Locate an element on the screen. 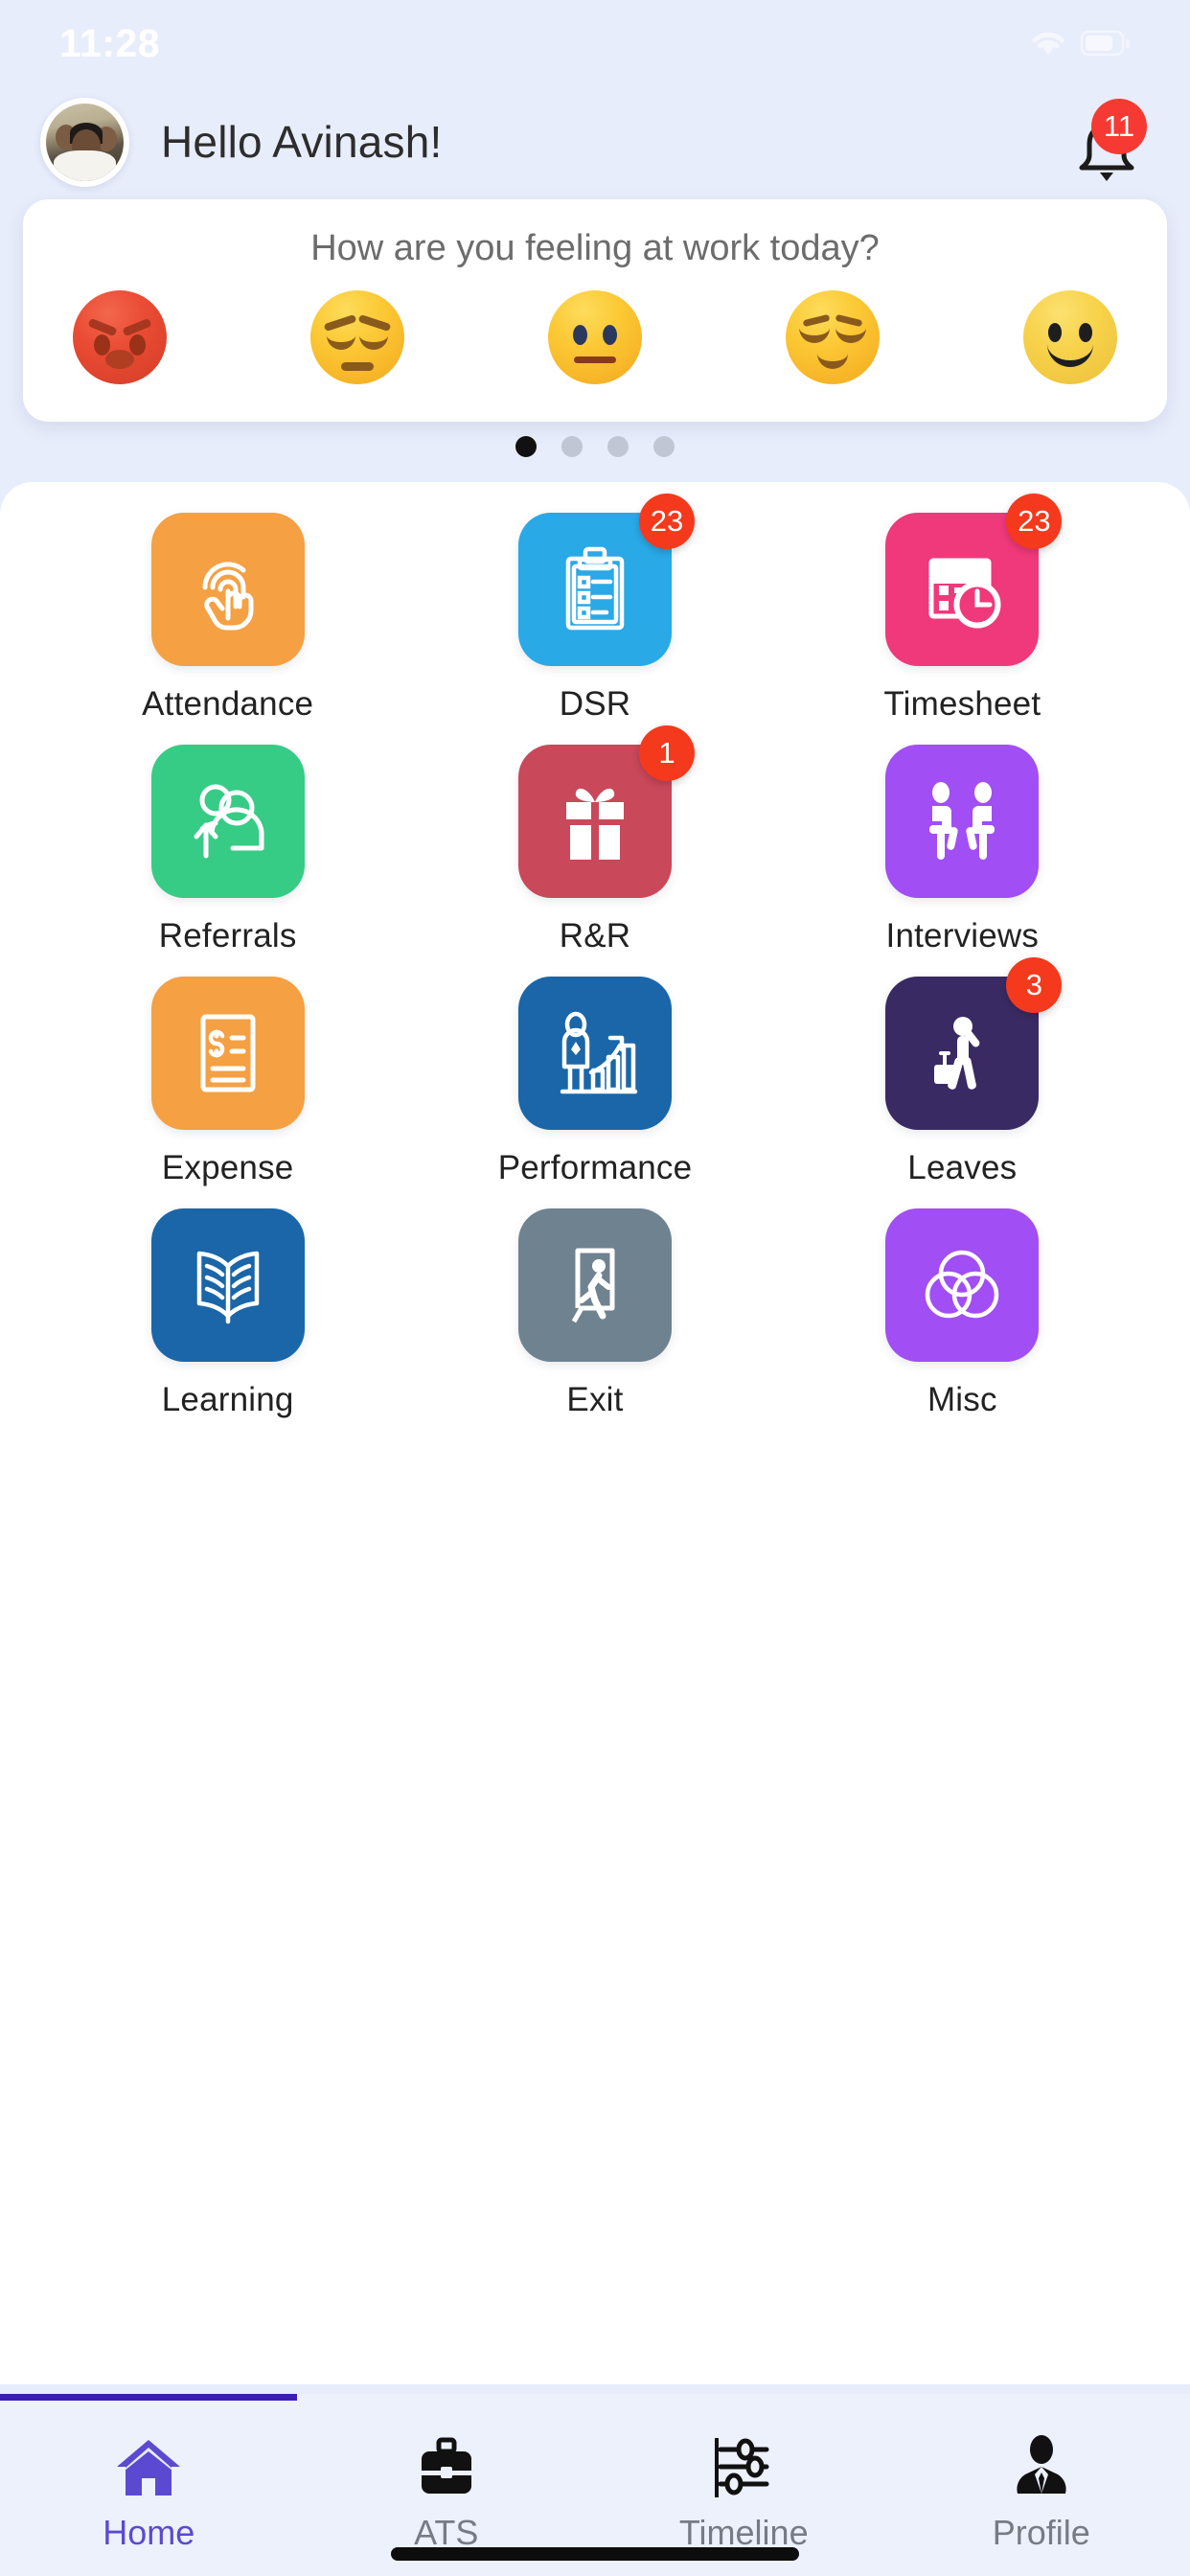 Image resolution: width=1190 pixels, height=2576 pixels. open-book-icon is located at coordinates (228, 1285).